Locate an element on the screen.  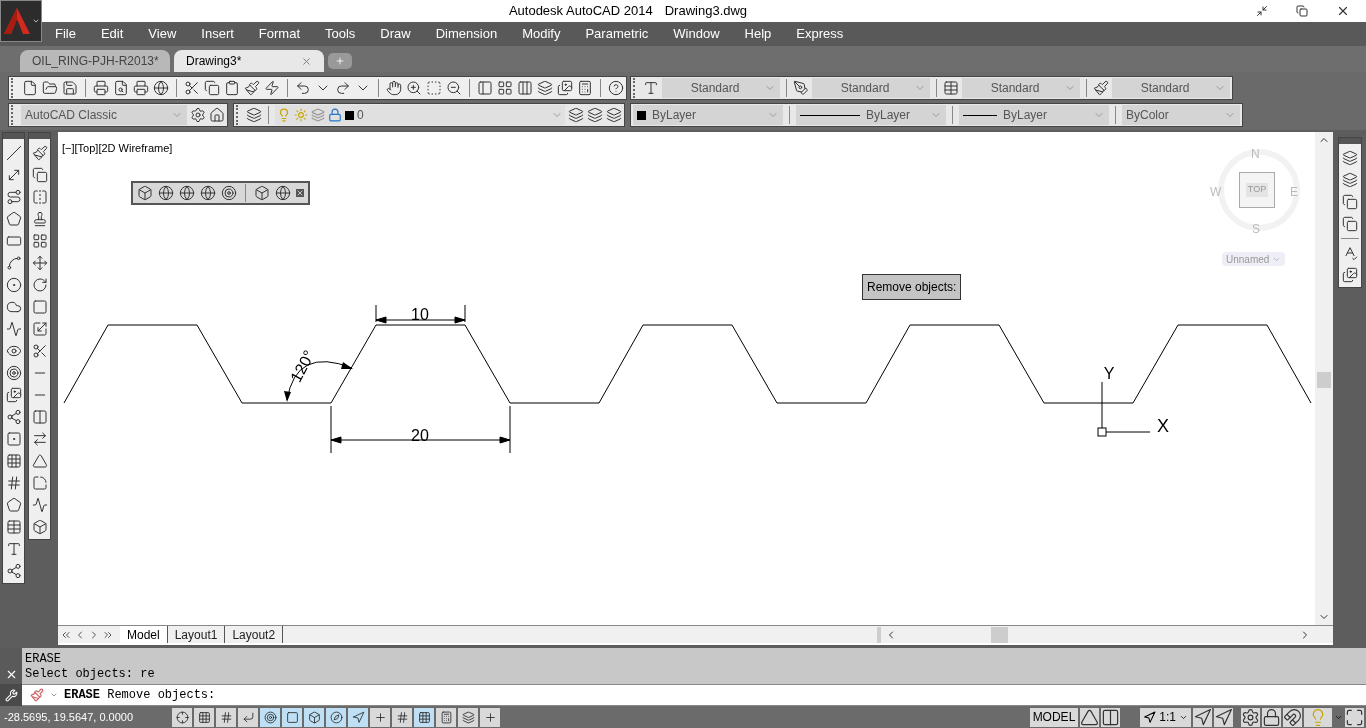
menu-item: Draw is located at coordinates (395, 34).